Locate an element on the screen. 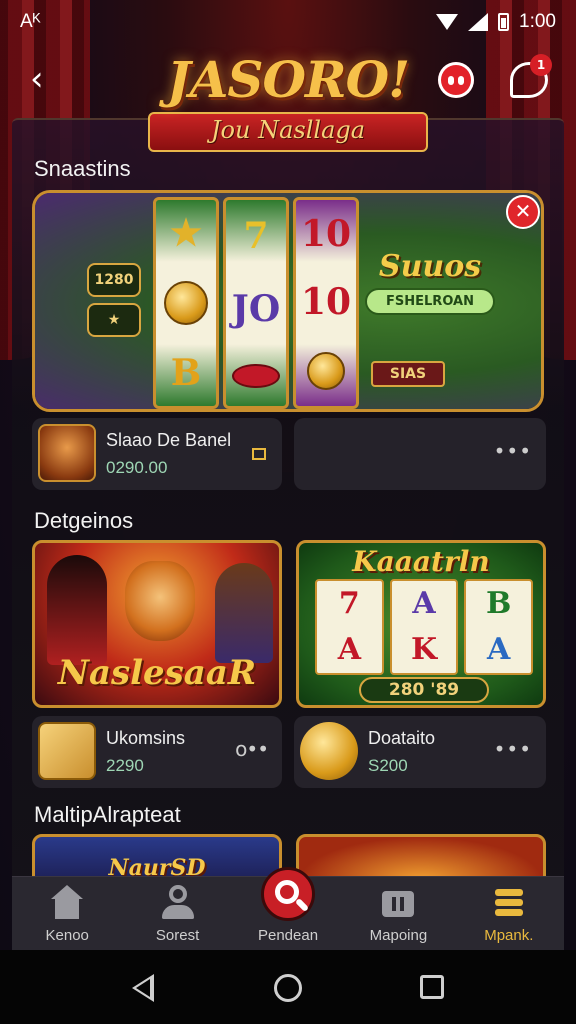  system-home-icon is located at coordinates (288, 988).